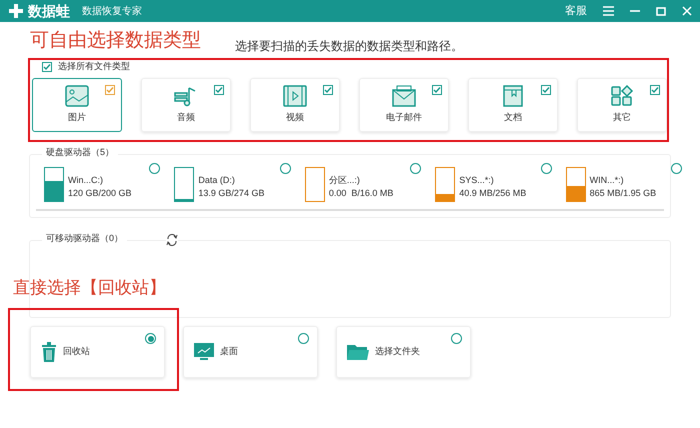  Describe the element at coordinates (86, 180) in the screenshot. I see `drive-name: Win...C:)` at that location.